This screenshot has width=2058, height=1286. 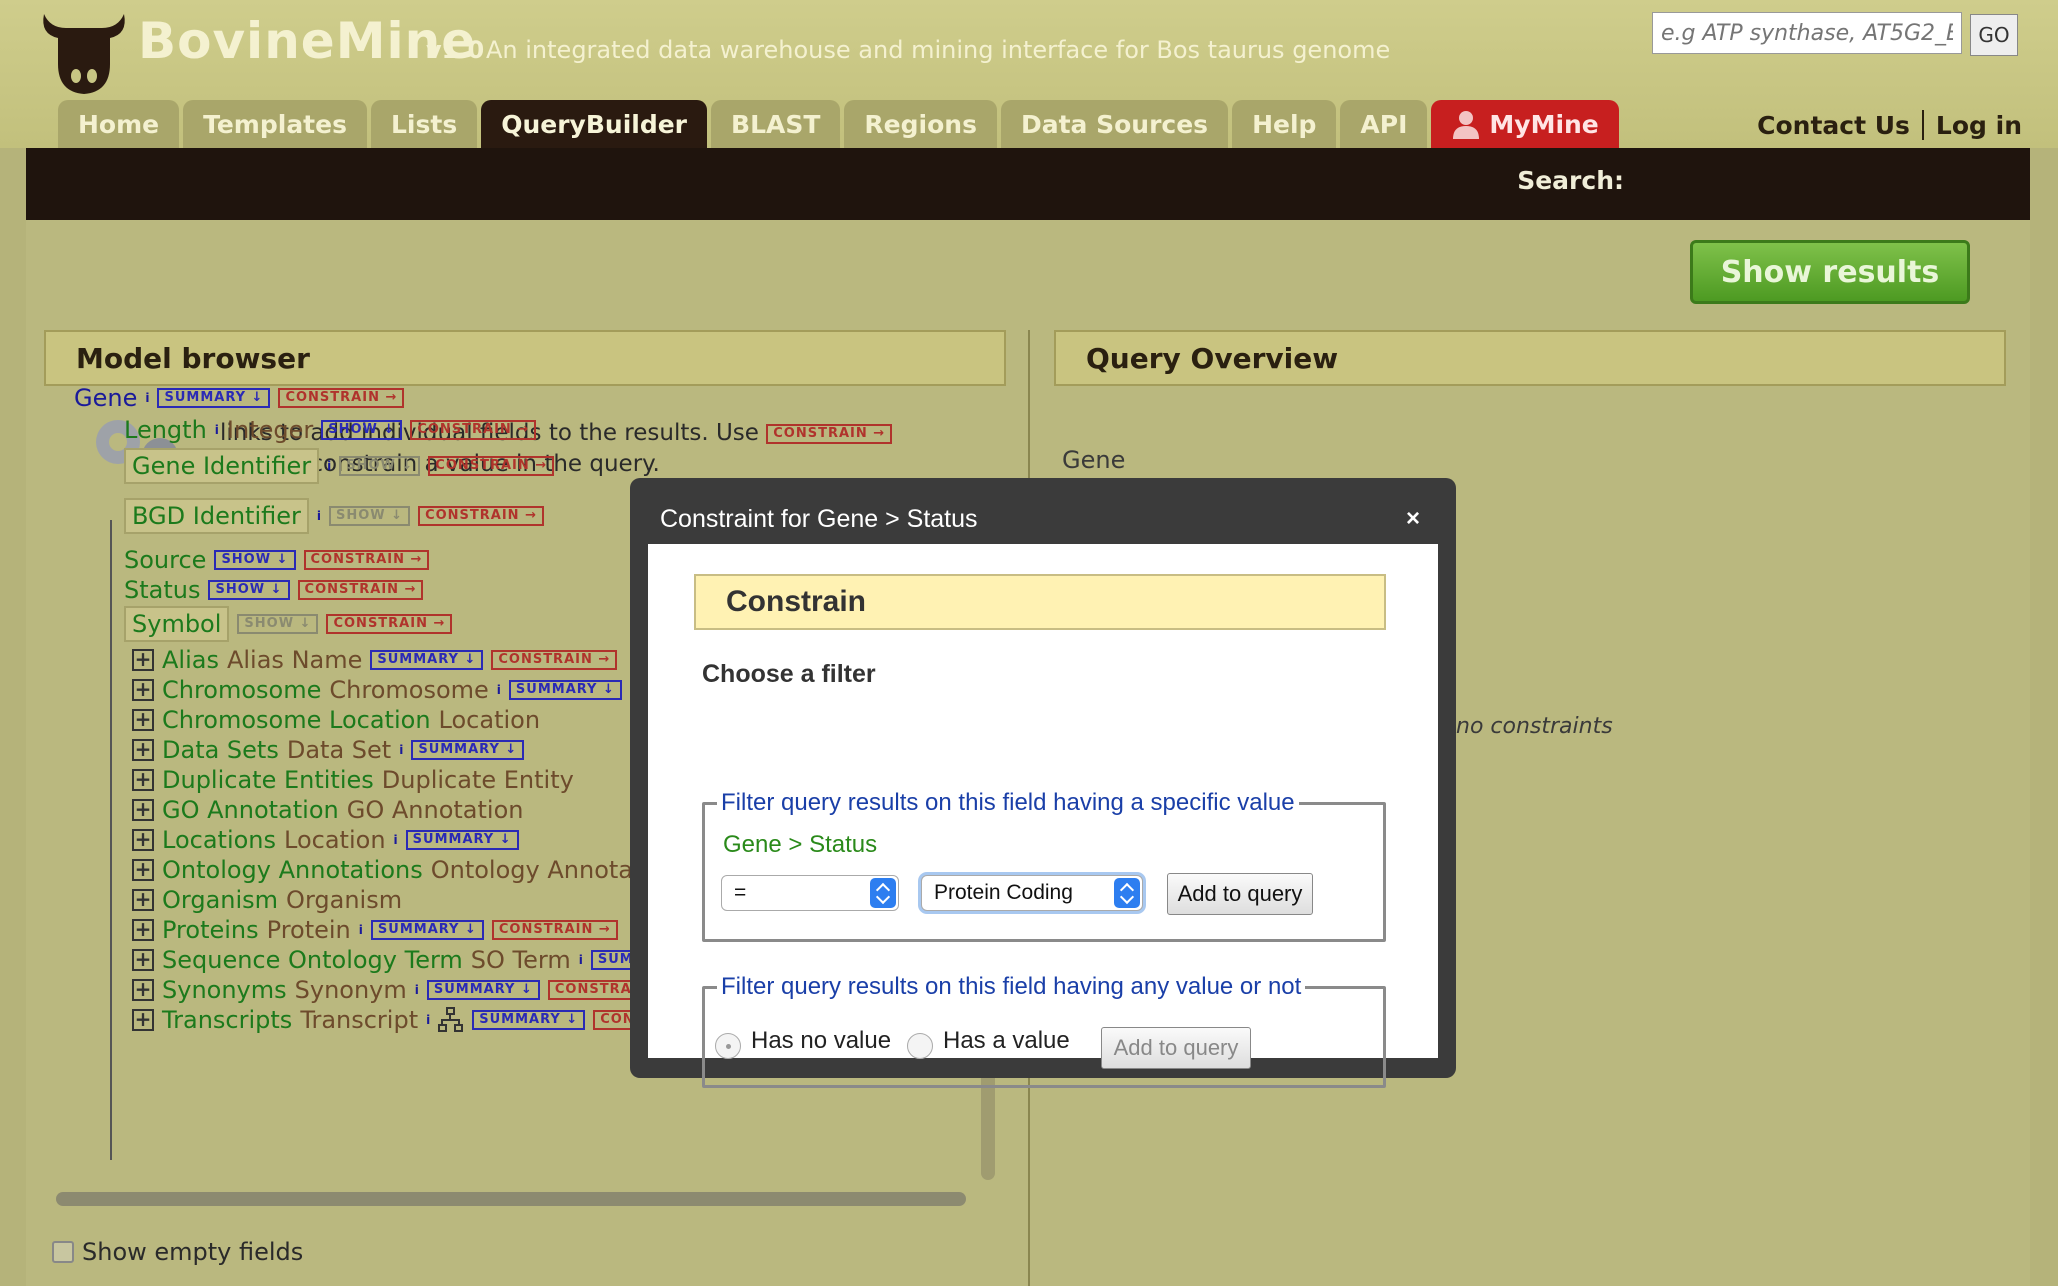 What do you see at coordinates (594, 124) in the screenshot?
I see `tab-querybuilder: QueryBuilder` at bounding box center [594, 124].